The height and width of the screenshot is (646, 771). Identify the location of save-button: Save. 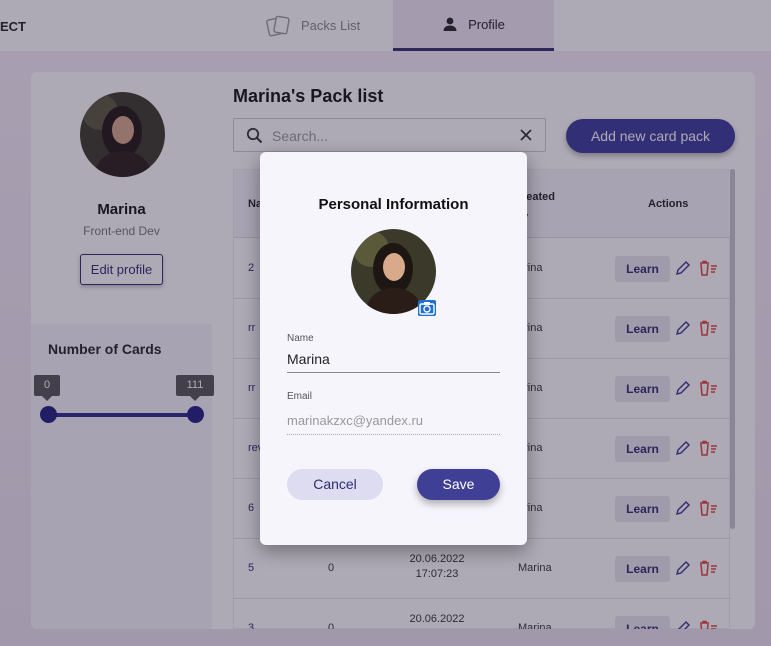
(458, 484).